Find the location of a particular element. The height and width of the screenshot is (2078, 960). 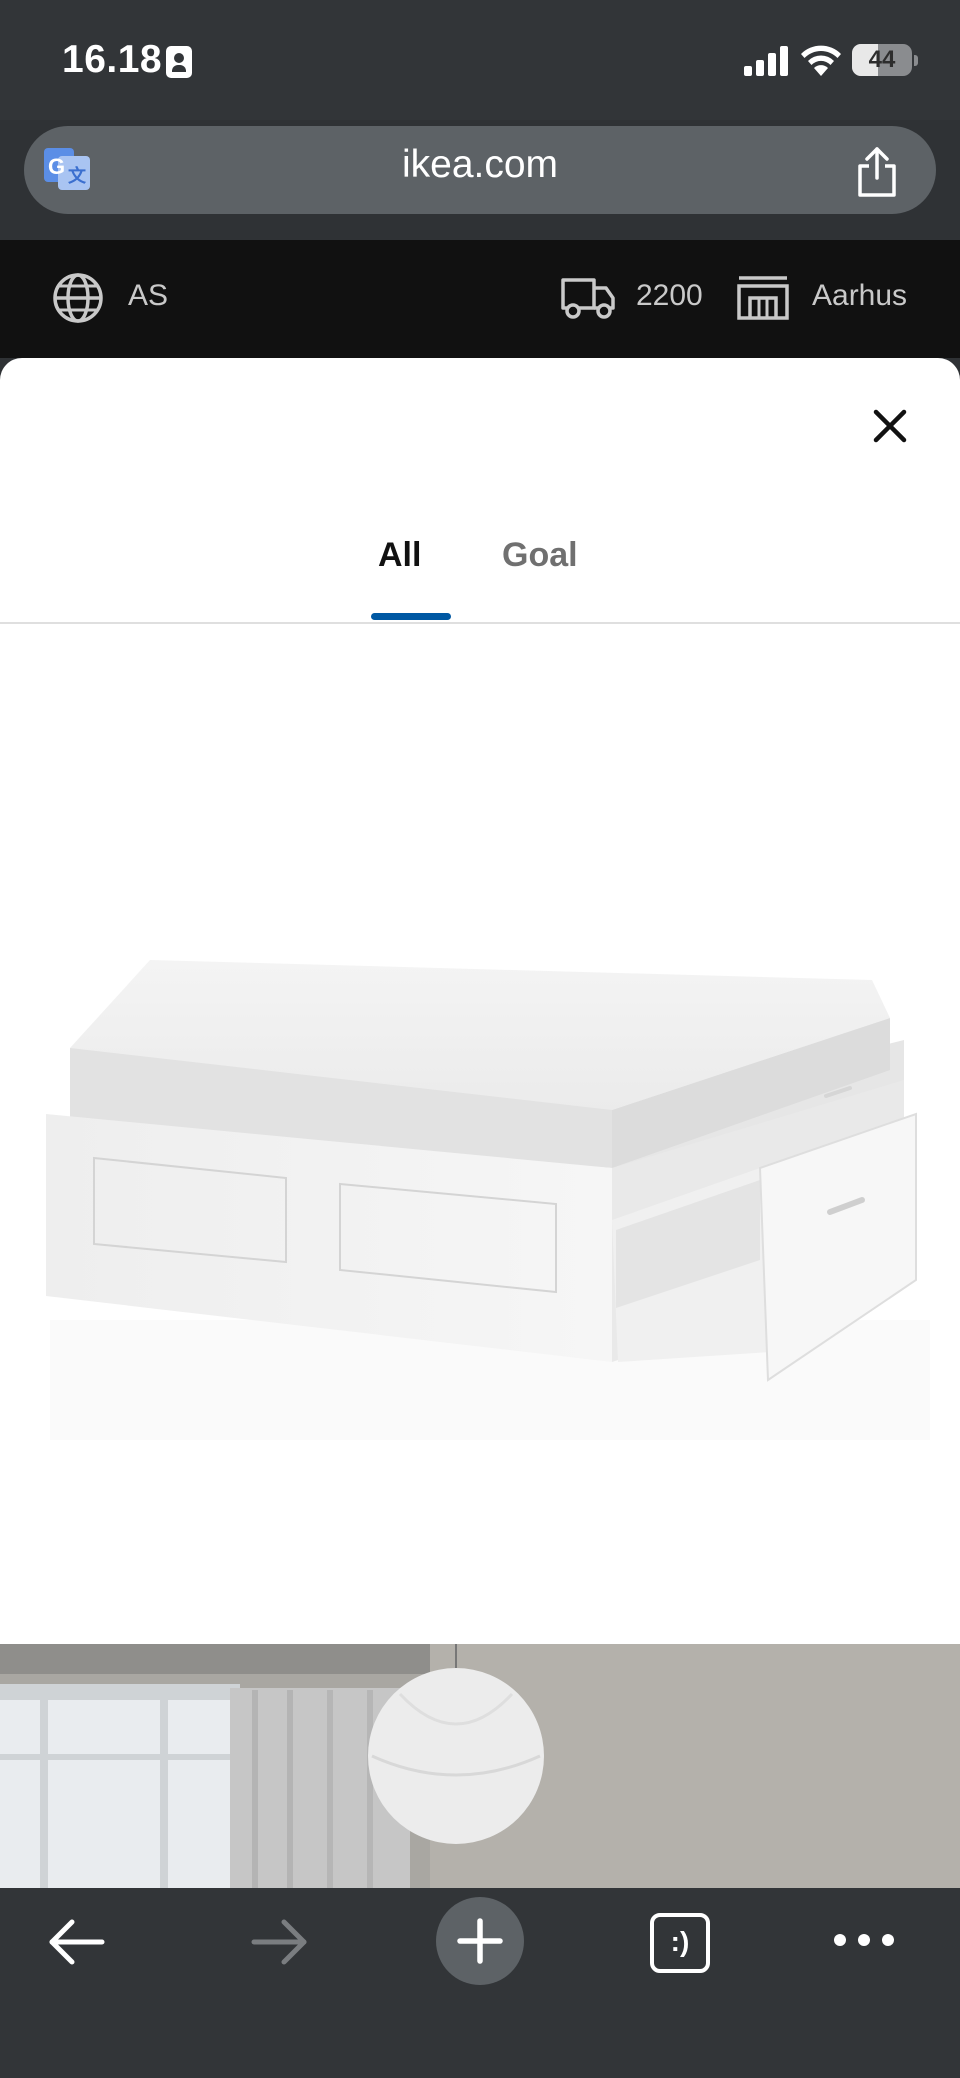

svg-text: 文 is located at coordinates (77, 175).